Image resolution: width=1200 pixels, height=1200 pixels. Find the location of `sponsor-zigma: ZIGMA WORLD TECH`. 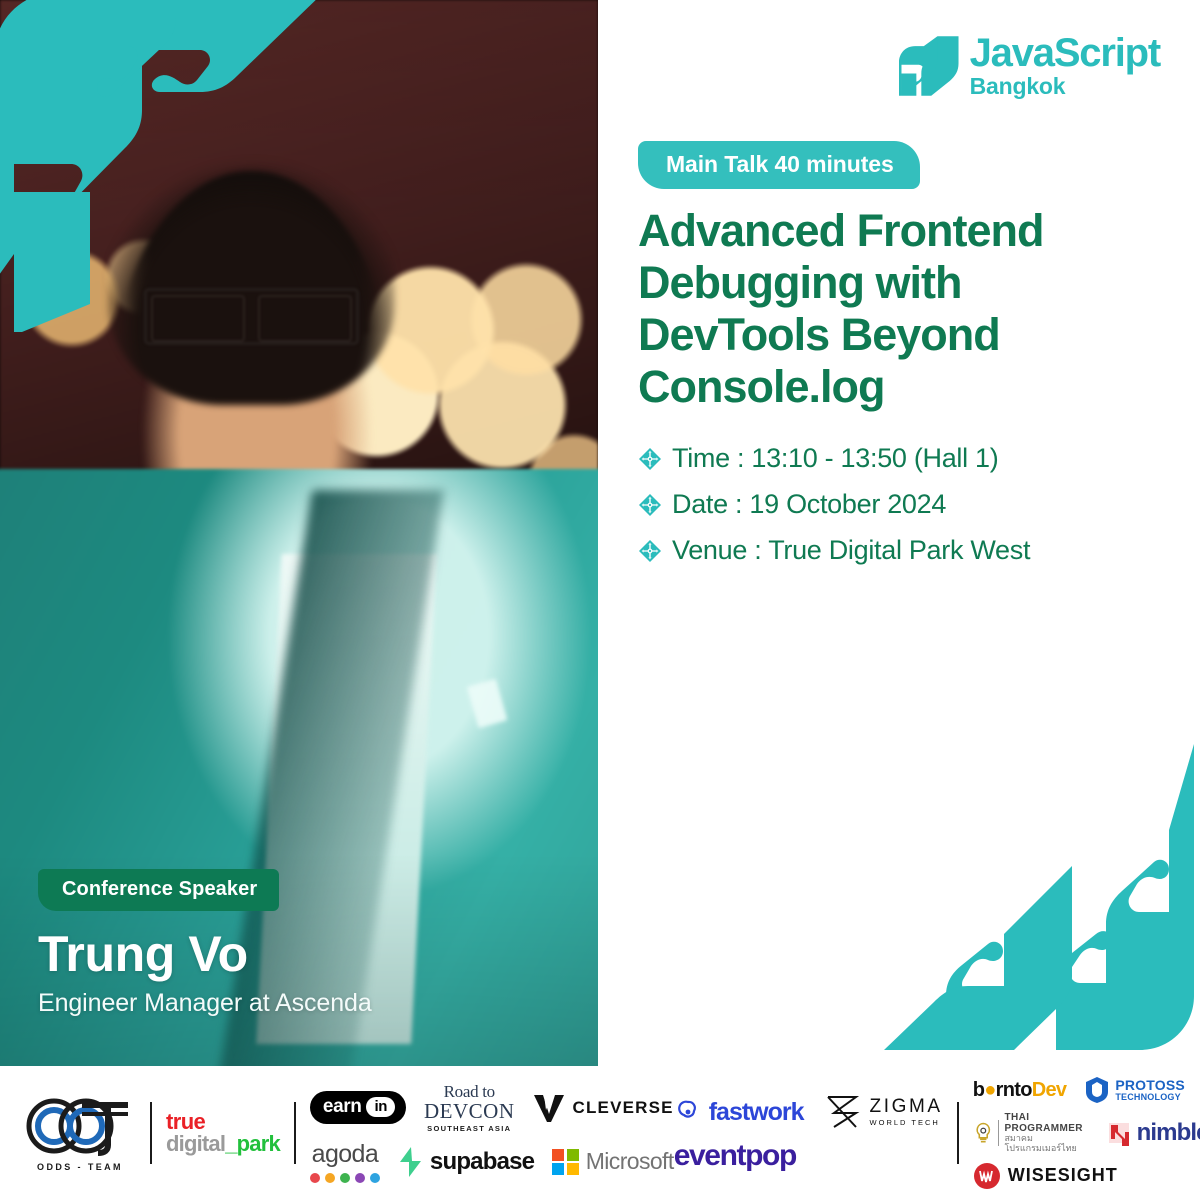

sponsor-zigma: ZIGMA WORLD TECH is located at coordinates (882, 1112).